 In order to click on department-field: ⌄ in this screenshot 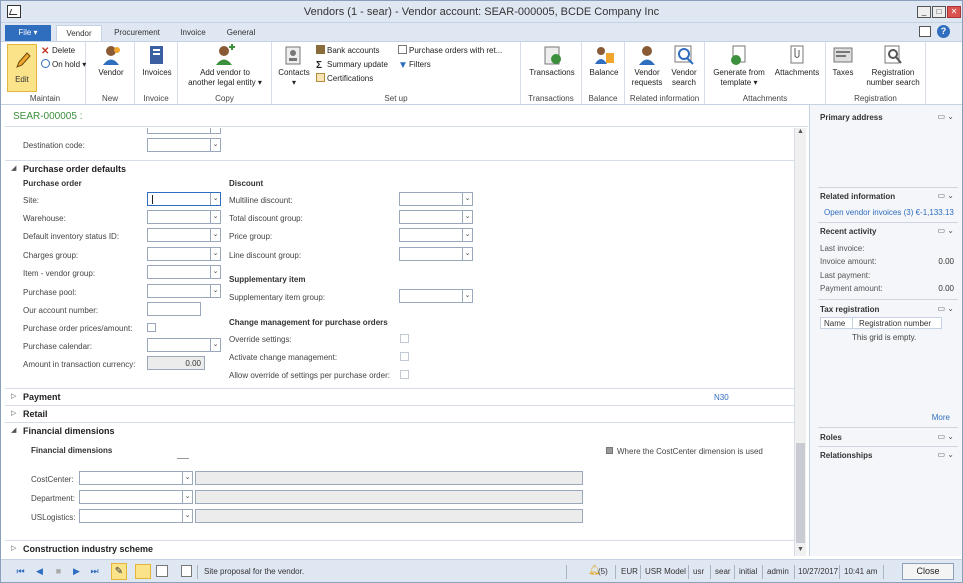, I will do `click(136, 497)`.